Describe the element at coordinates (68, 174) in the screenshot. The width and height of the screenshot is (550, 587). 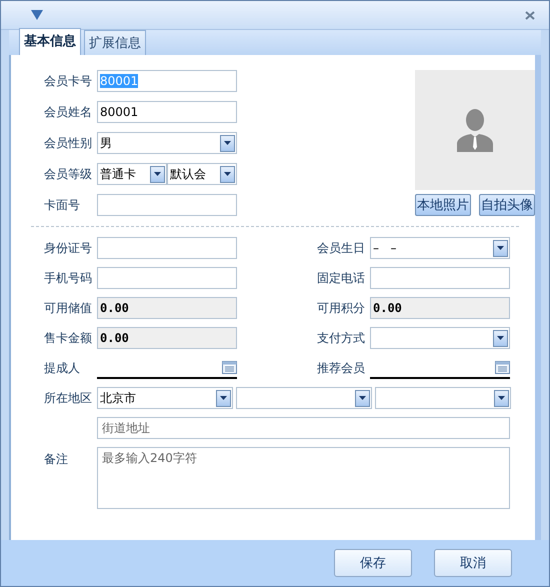
I see `field-label: 会员等级` at that location.